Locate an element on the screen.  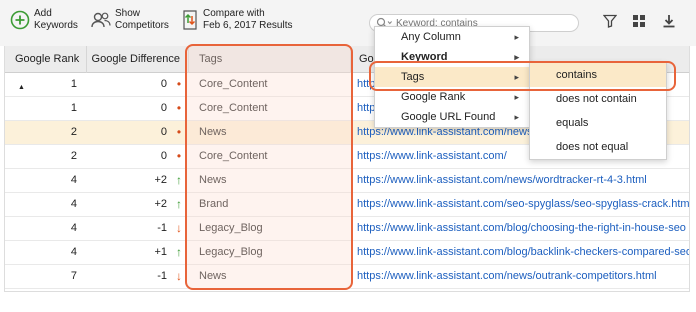
filter-icon is located at coordinates (610, 22).